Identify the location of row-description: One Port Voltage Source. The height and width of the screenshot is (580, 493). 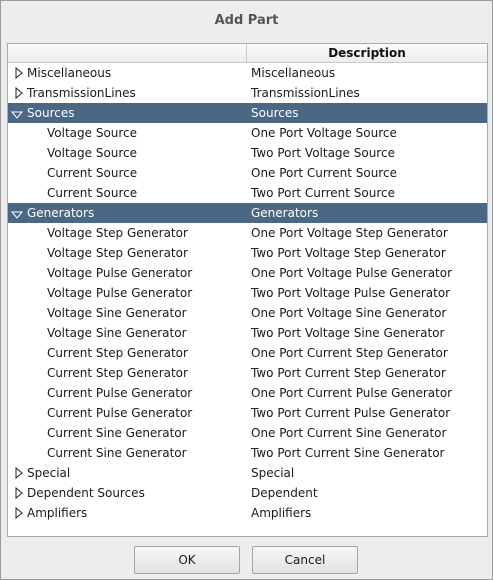
(324, 133).